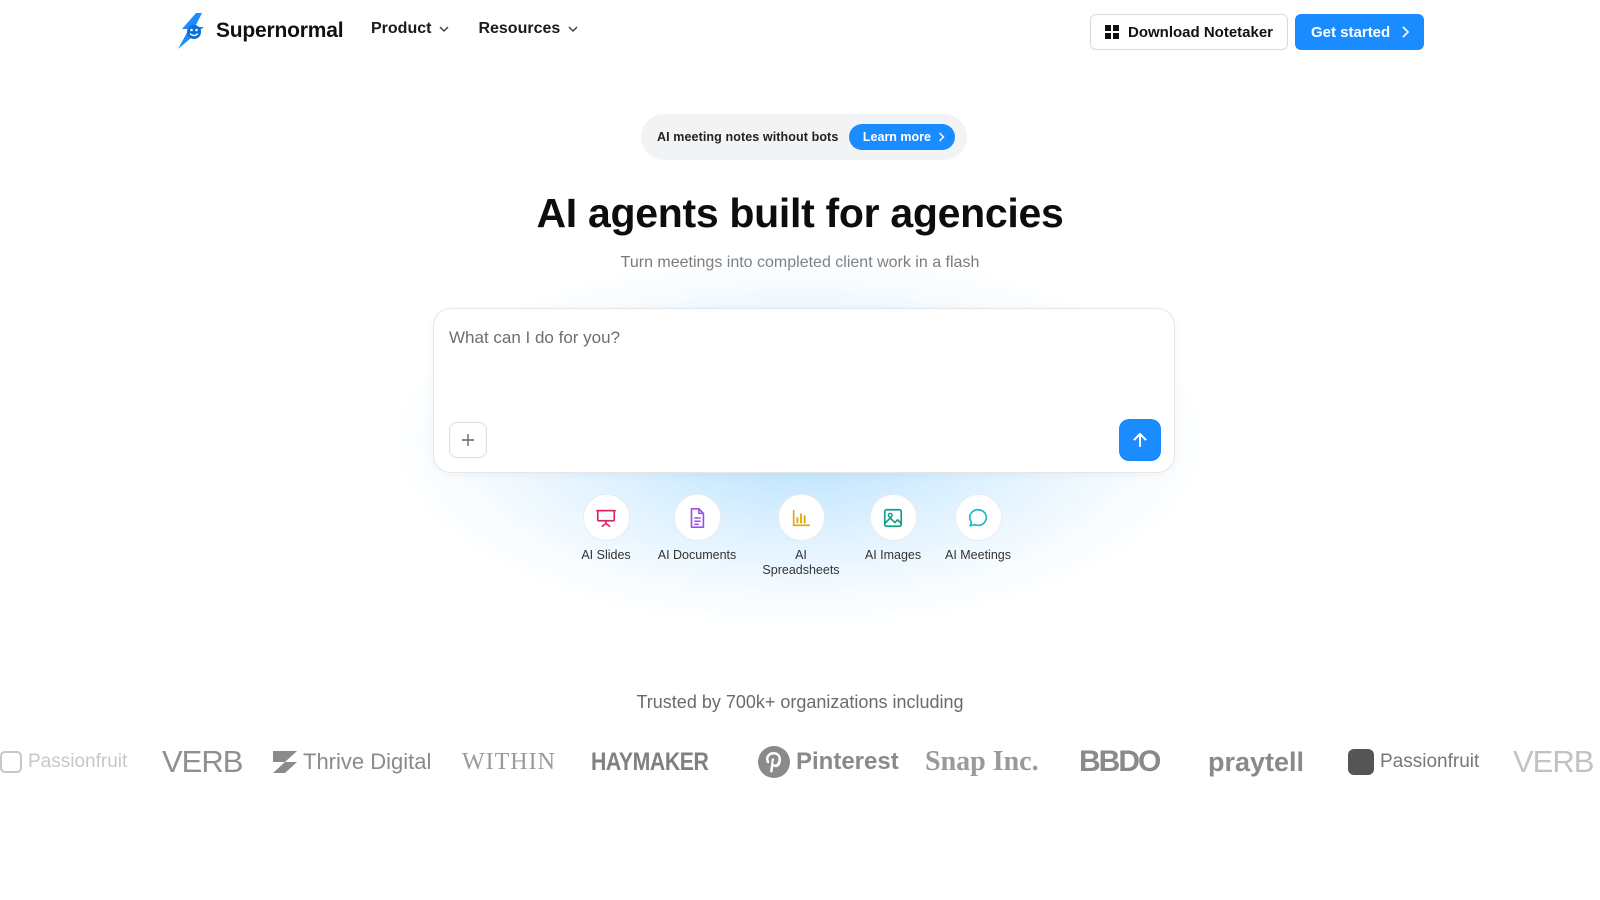  What do you see at coordinates (509, 761) in the screenshot?
I see `logo-within: WITHIN` at bounding box center [509, 761].